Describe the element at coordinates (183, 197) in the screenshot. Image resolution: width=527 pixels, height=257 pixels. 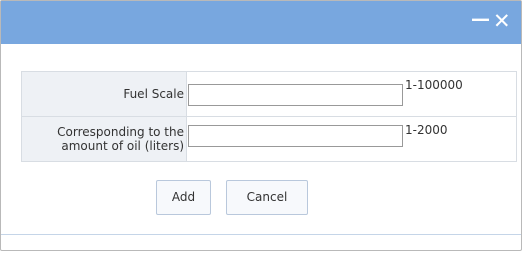
I see `add-button: Add` at that location.